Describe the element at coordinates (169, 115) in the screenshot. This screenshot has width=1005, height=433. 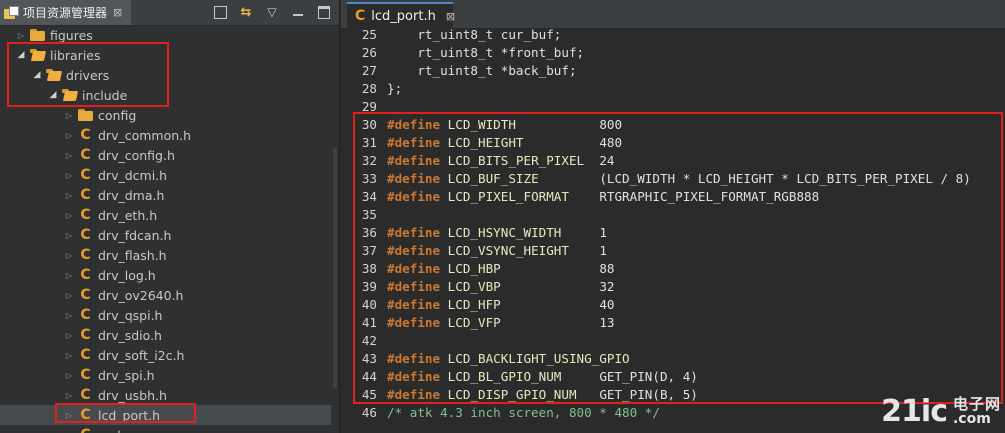
I see `tree-folder: ▷ config` at that location.